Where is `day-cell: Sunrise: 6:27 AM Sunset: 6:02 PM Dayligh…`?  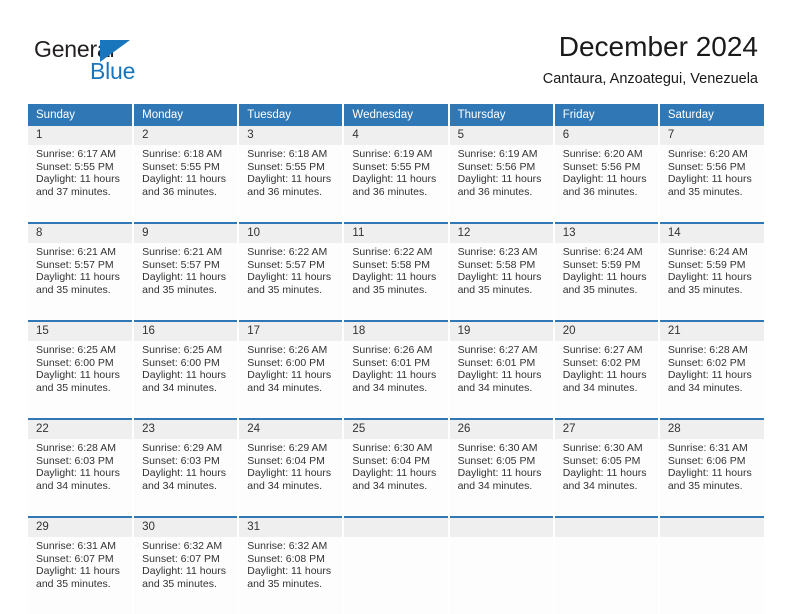 day-cell: Sunrise: 6:27 AM Sunset: 6:02 PM Dayligh… is located at coordinates (606, 380).